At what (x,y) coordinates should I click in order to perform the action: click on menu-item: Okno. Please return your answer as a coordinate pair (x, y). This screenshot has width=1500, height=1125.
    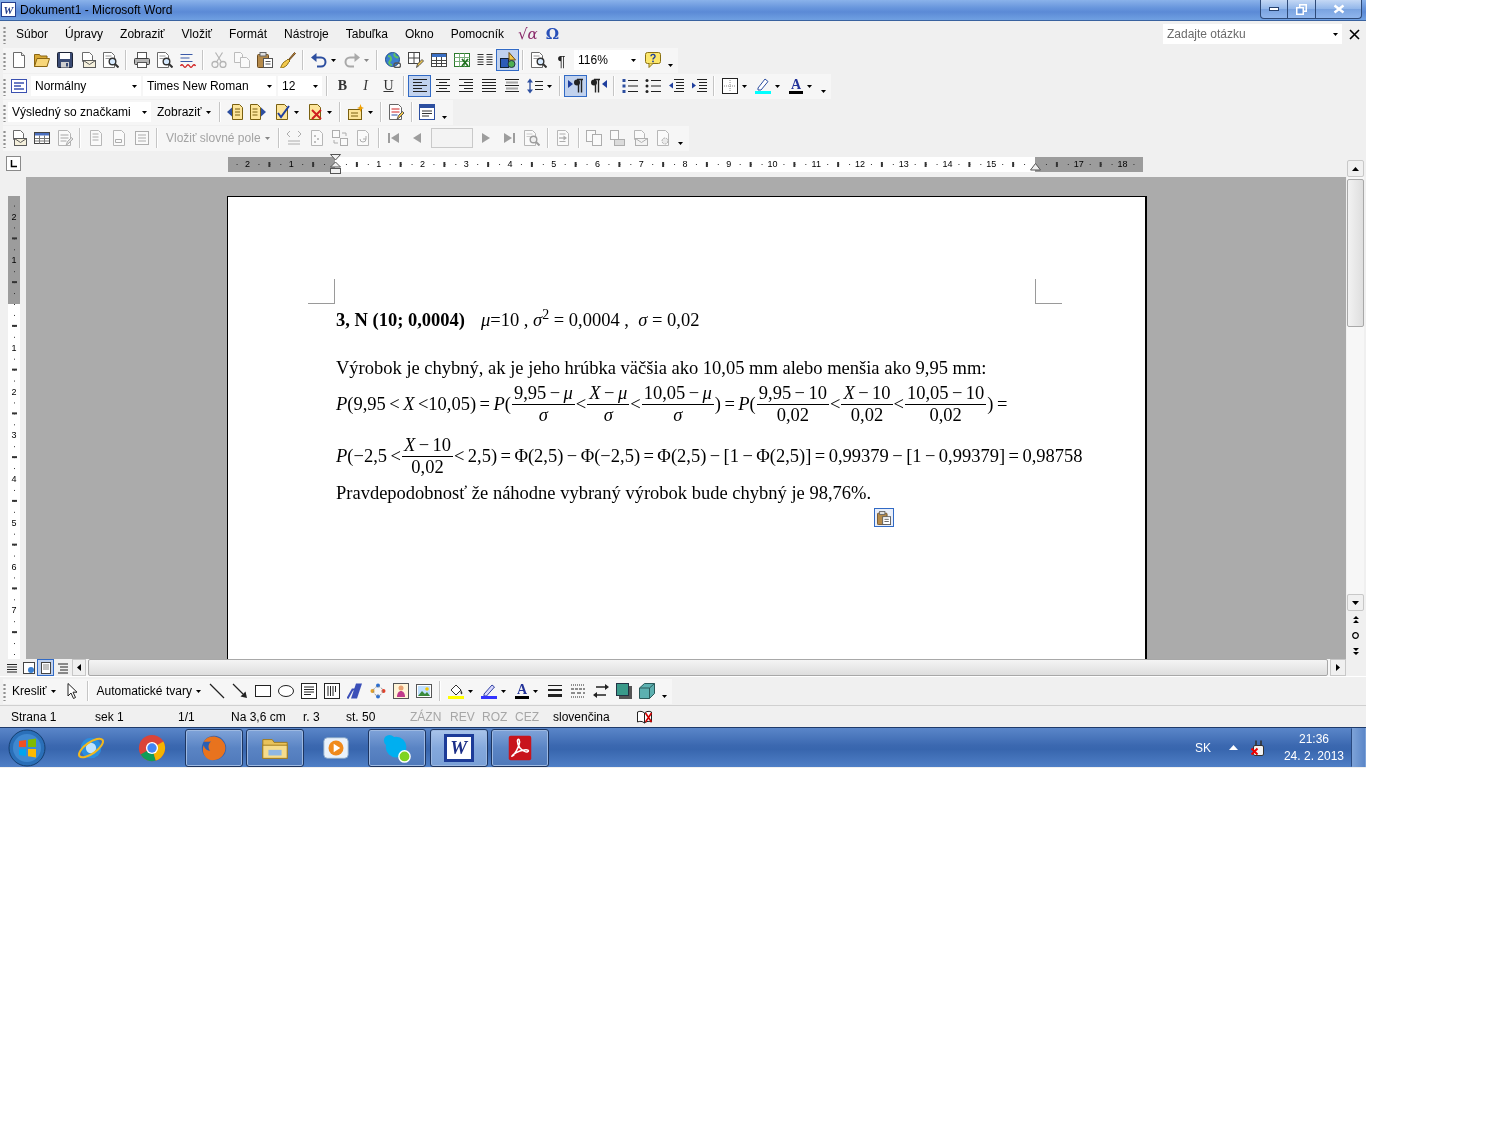
    Looking at the image, I should click on (419, 34).